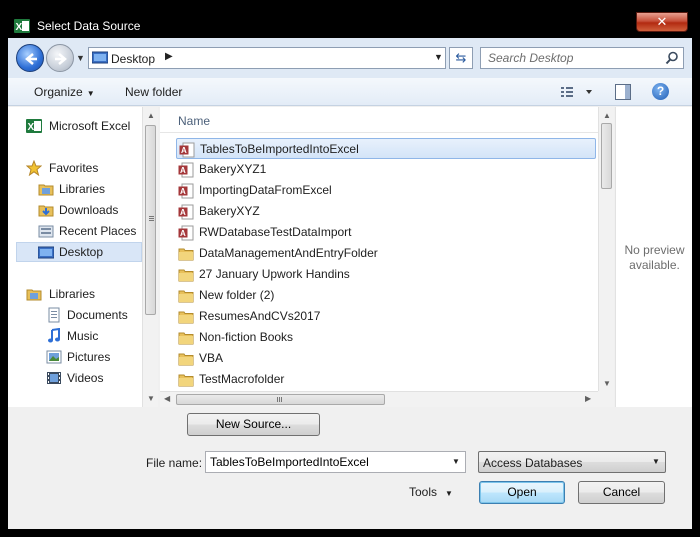 The width and height of the screenshot is (700, 537). What do you see at coordinates (386, 169) in the screenshot?
I see `file-row: A BakeryXYZ1` at bounding box center [386, 169].